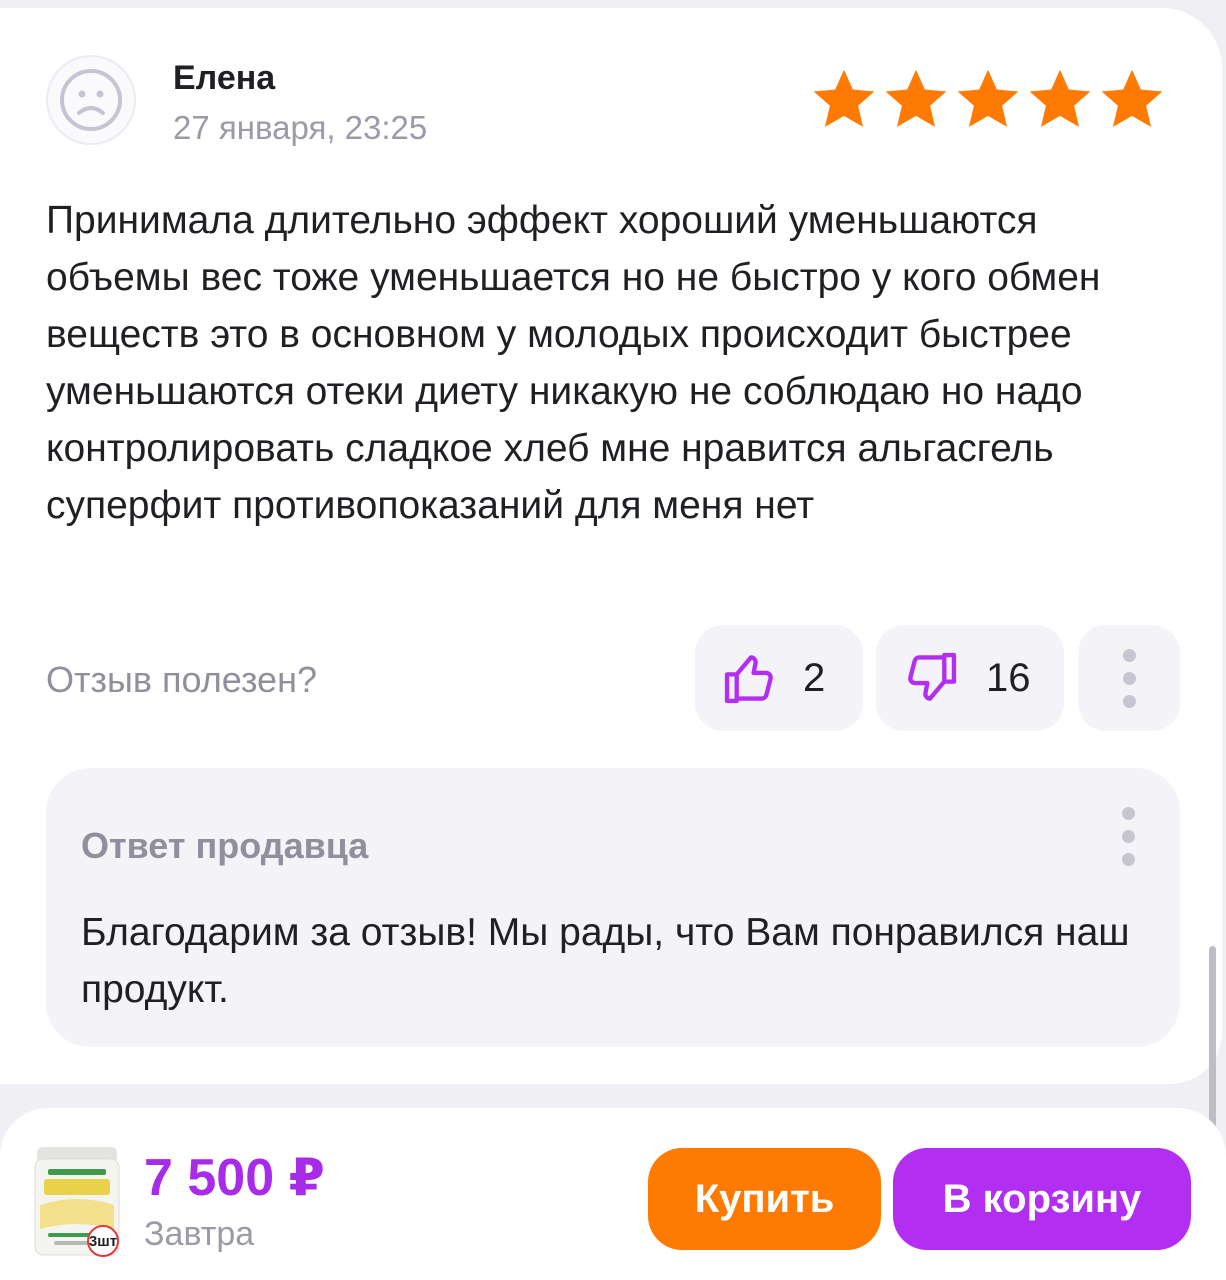 The image size is (1226, 1280). What do you see at coordinates (1008, 677) in the screenshot?
I see `dislike-count: 16` at bounding box center [1008, 677].